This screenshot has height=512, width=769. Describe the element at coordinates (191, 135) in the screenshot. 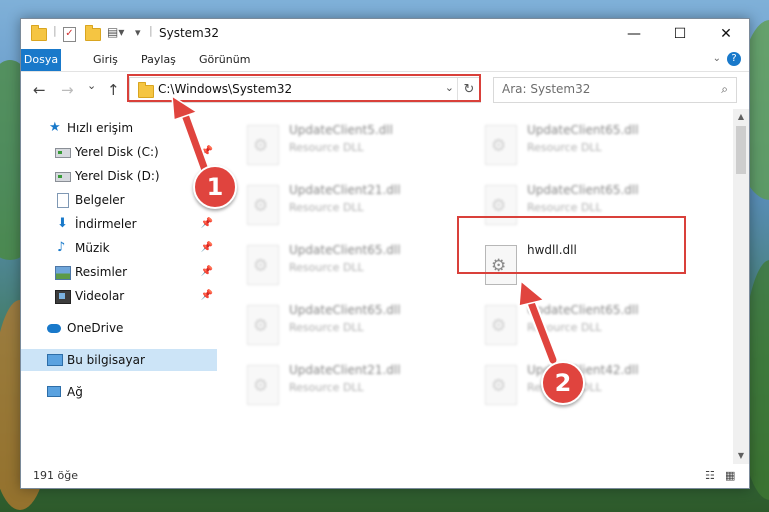

I see `arrow-to-address-bar` at that location.